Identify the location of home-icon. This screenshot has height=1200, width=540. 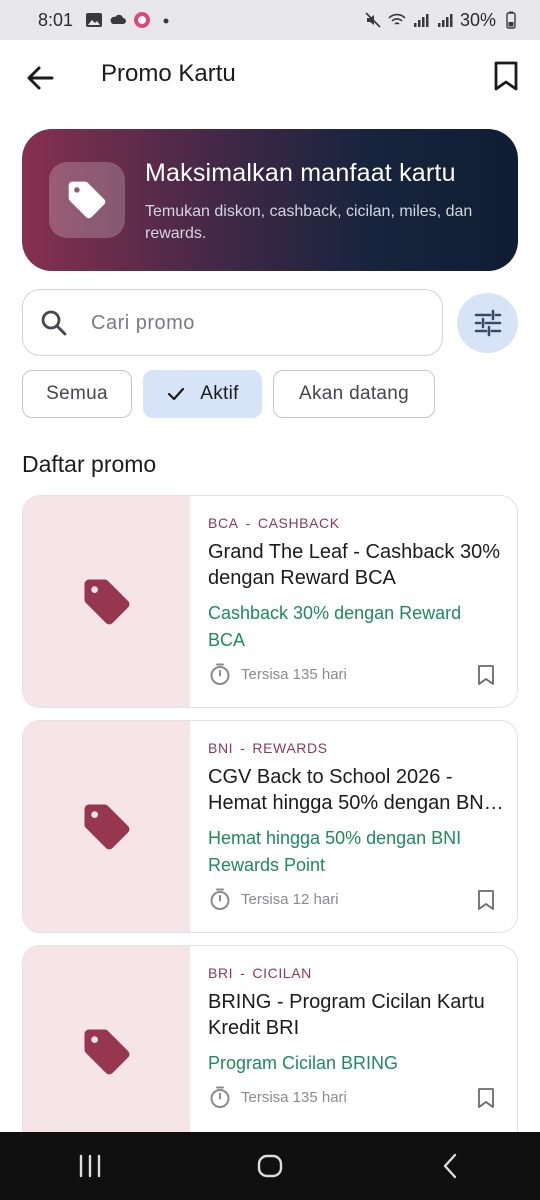
(270, 1166).